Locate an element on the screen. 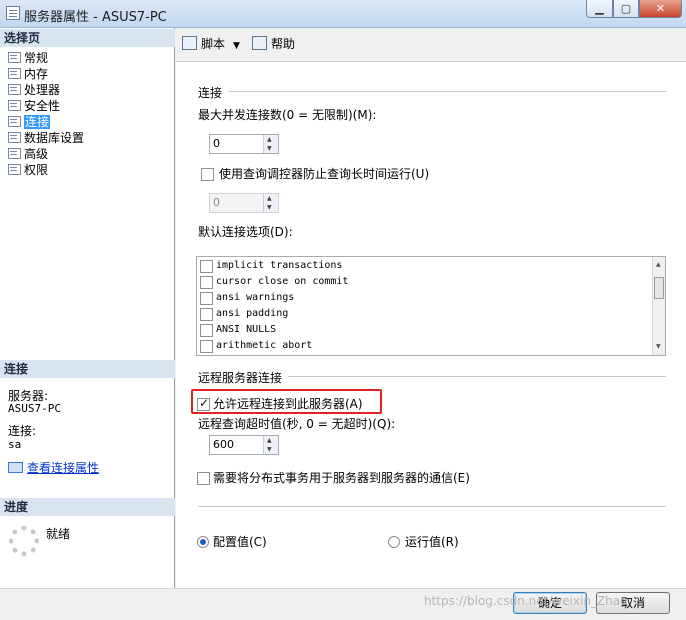 This screenshot has width=686, height=620. configured-values-label: 配置值(C) is located at coordinates (240, 542).